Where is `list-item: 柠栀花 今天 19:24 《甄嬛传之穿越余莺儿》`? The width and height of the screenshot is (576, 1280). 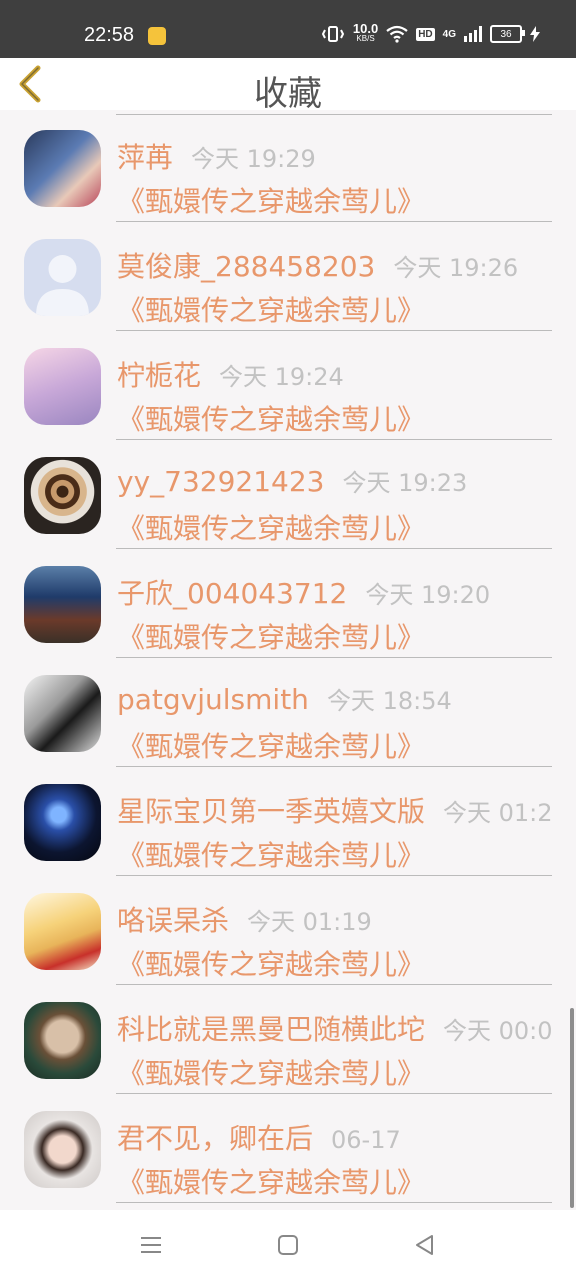
list-item: 柠栀花 今天 19:24 《甄嬛传之穿越余莺儿》 is located at coordinates (288, 384).